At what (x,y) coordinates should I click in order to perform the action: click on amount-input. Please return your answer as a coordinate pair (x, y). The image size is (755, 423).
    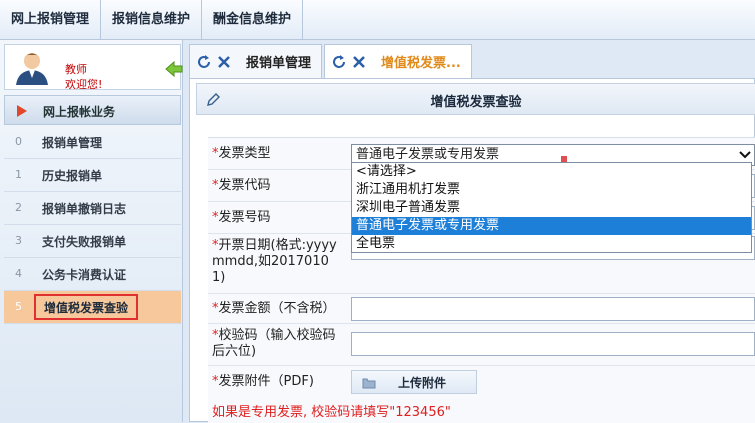
    Looking at the image, I should click on (553, 309).